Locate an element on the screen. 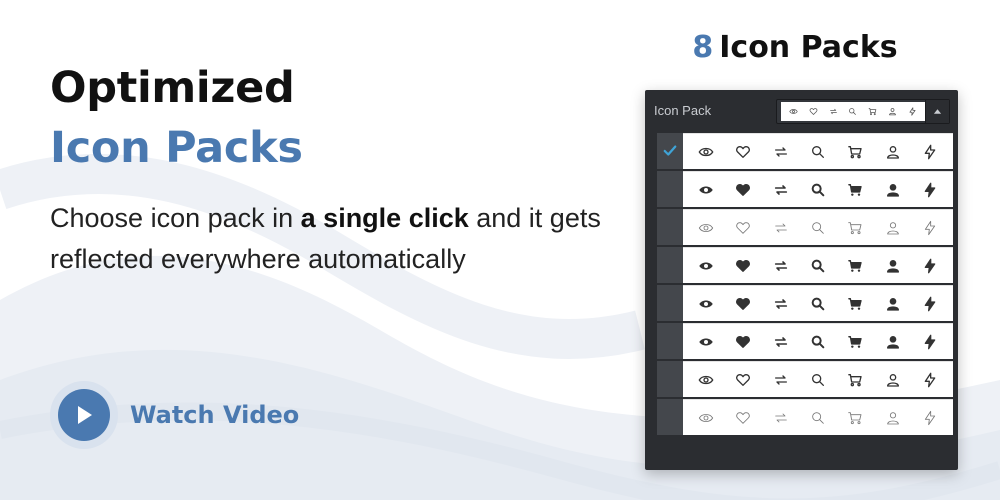 The image size is (1000, 500). select-toggle is located at coordinates (937, 111).